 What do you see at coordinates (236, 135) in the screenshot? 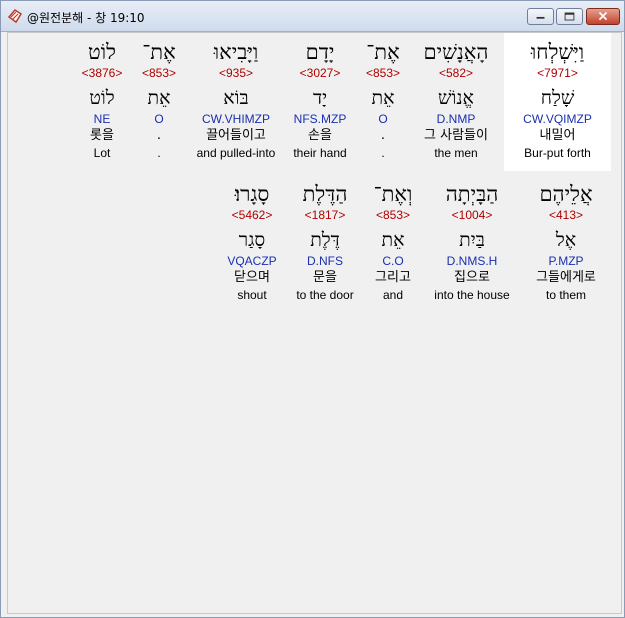
I see `korean-gloss: 끌어들이고` at bounding box center [236, 135].